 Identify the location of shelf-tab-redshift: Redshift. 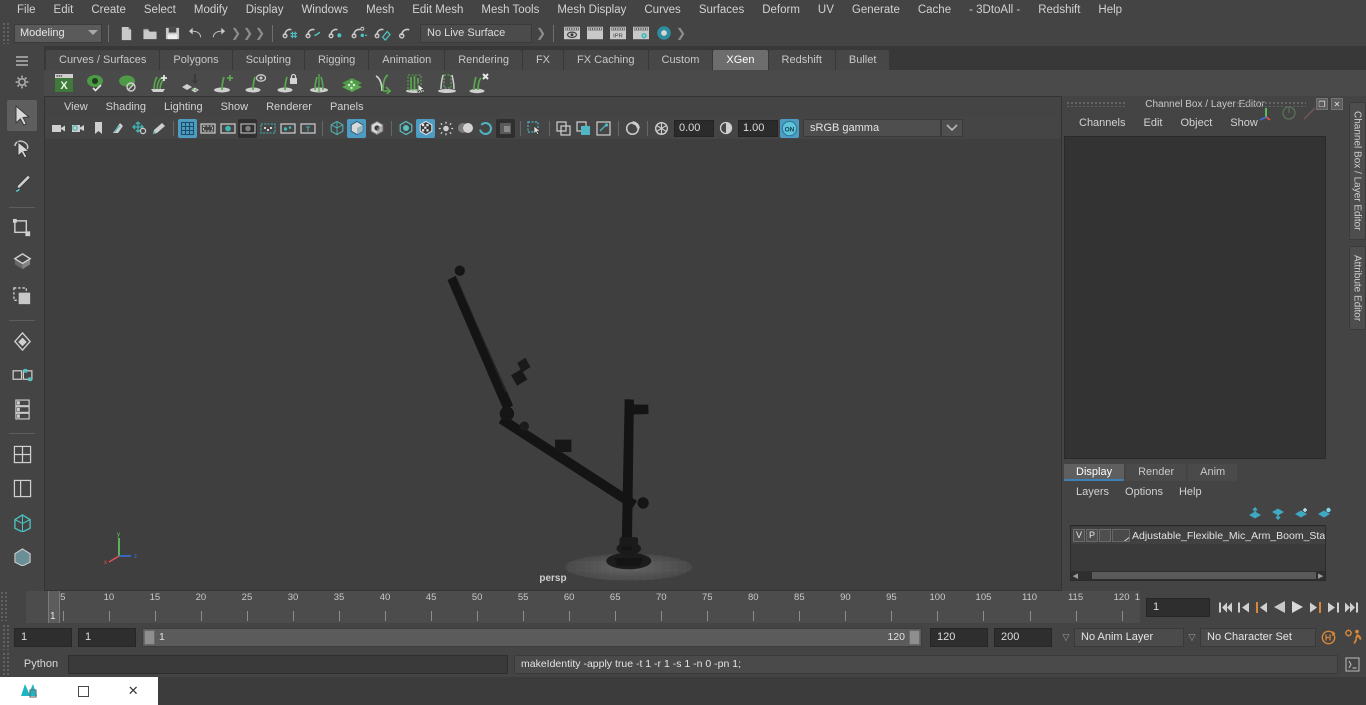
(801, 60).